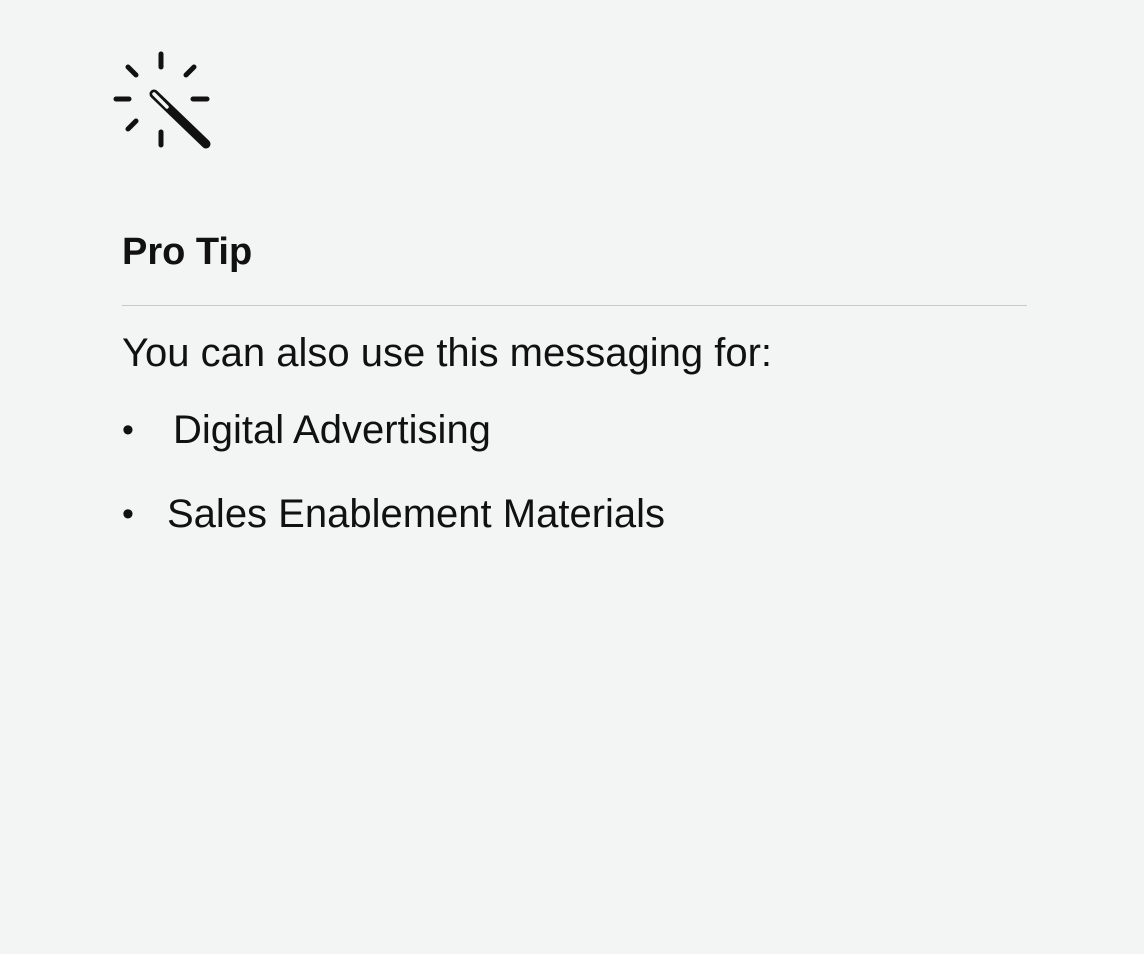 The width and height of the screenshot is (1144, 954). What do you see at coordinates (162, 100) in the screenshot?
I see `magic-wand-icon` at bounding box center [162, 100].